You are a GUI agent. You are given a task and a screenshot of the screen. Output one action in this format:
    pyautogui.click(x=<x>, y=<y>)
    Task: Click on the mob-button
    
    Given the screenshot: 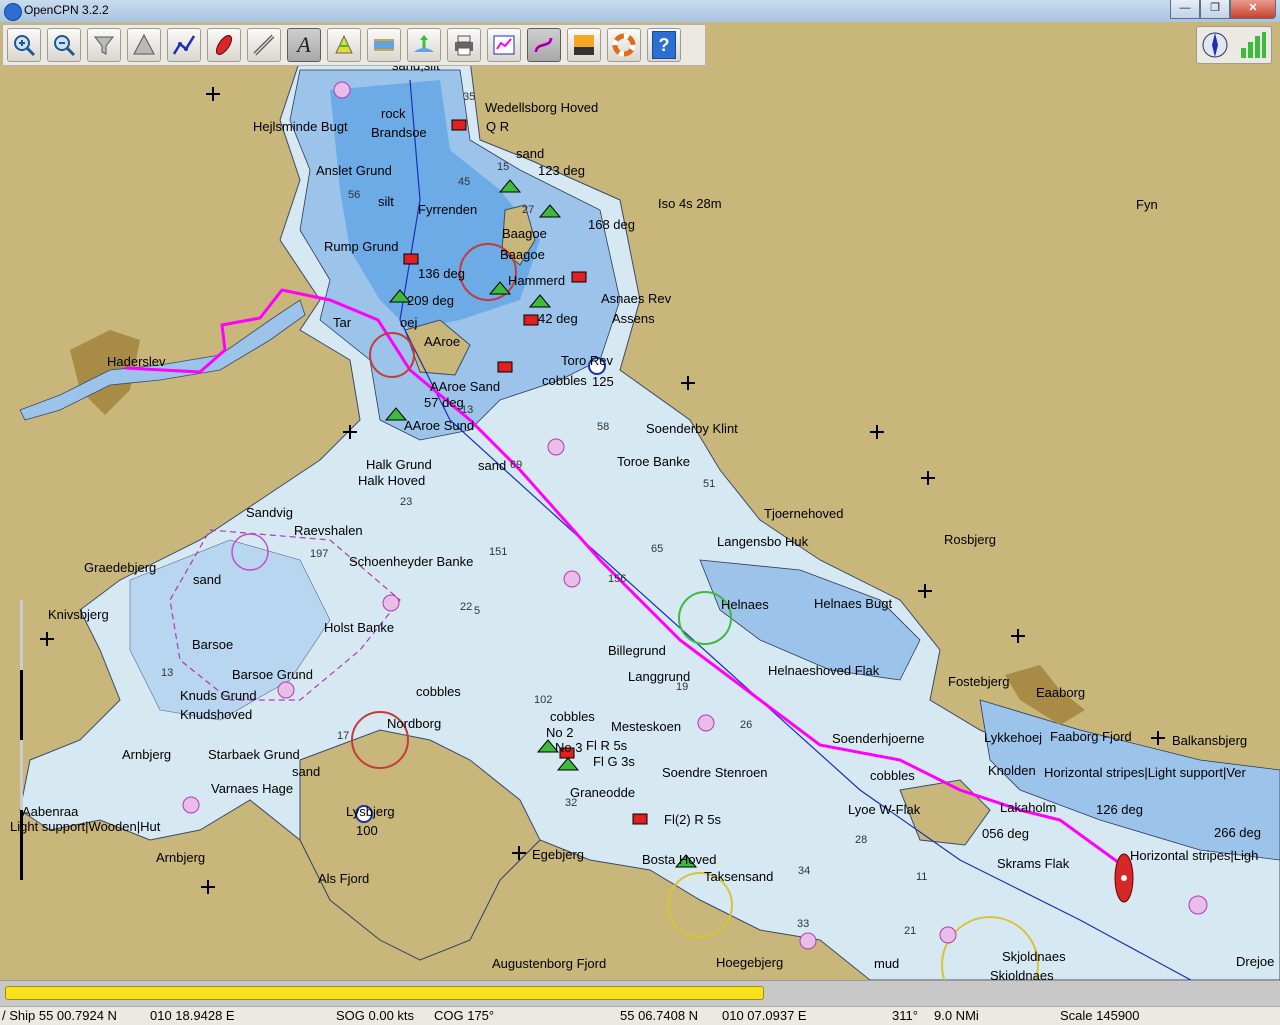 What is the action you would take?
    pyautogui.click(x=624, y=45)
    